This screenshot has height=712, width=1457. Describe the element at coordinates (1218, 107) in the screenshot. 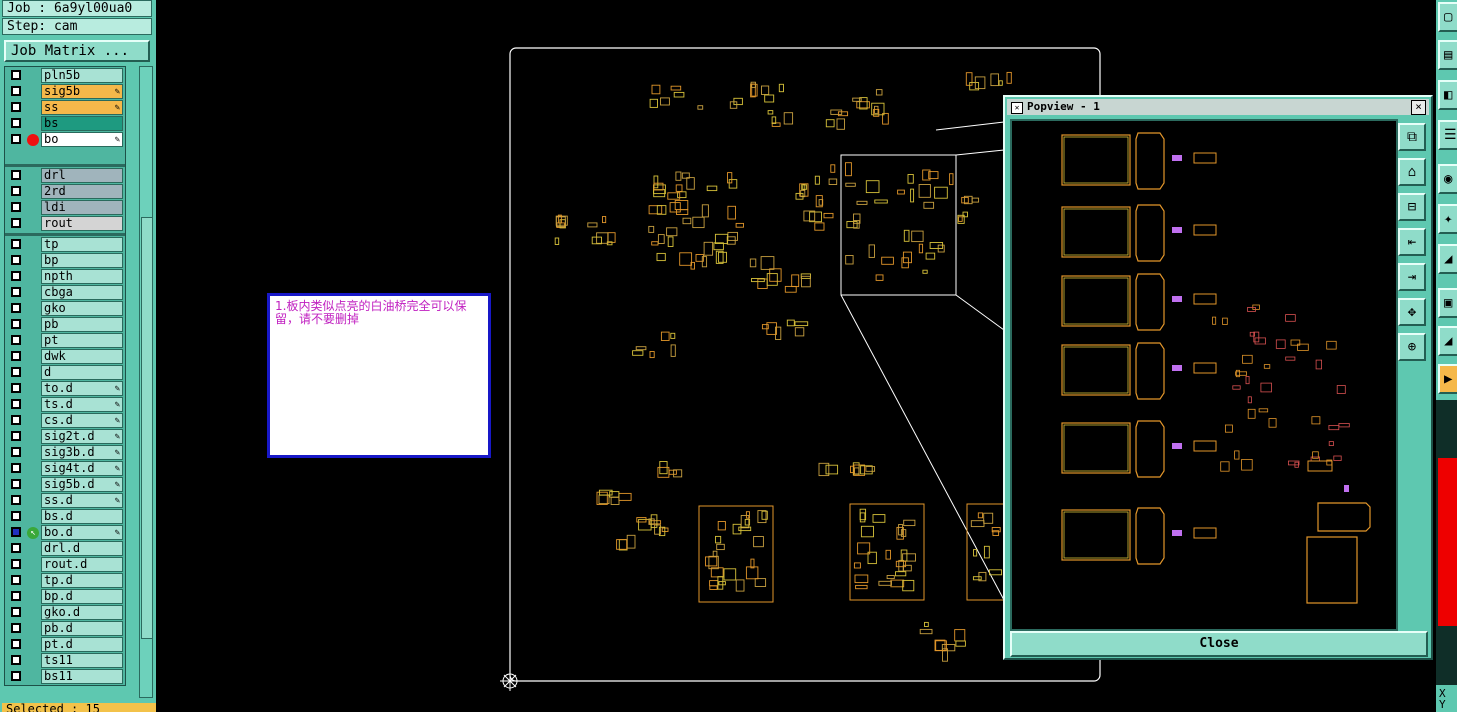

I see `popview-titlebar: ✕ Popview - 1 ×` at that location.